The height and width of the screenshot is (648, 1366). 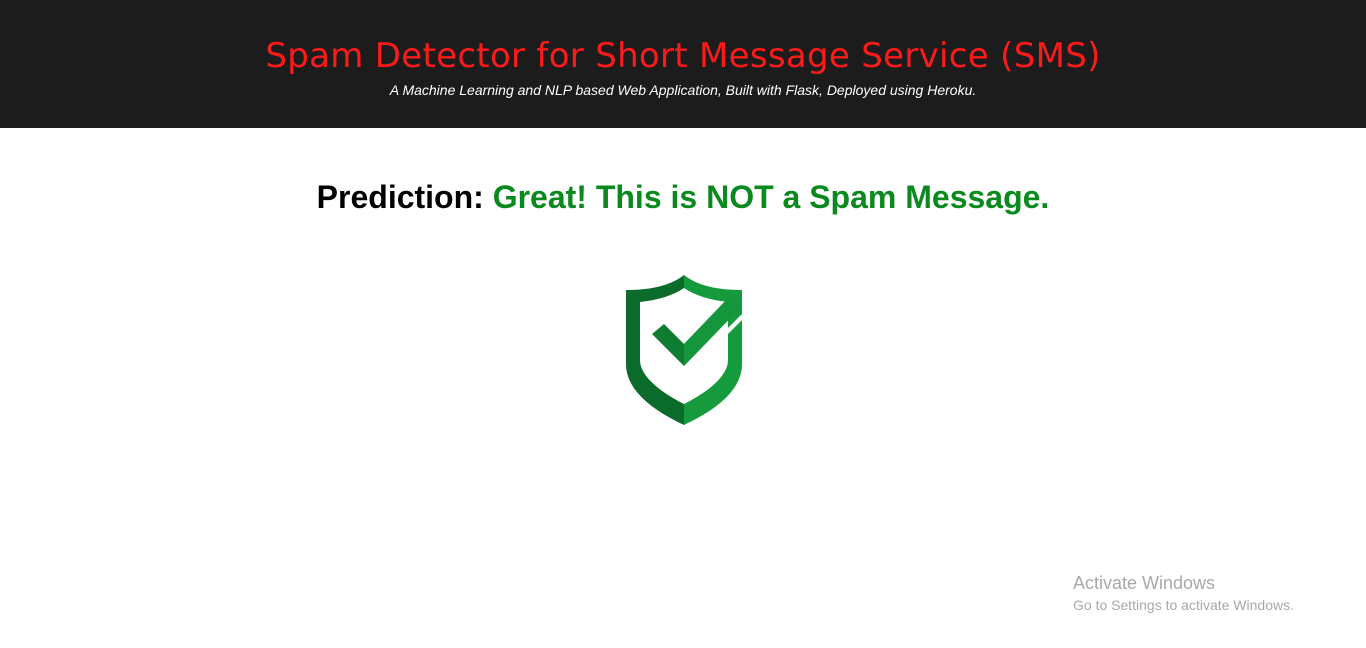 What do you see at coordinates (684, 350) in the screenshot?
I see `shield-check-icon` at bounding box center [684, 350].